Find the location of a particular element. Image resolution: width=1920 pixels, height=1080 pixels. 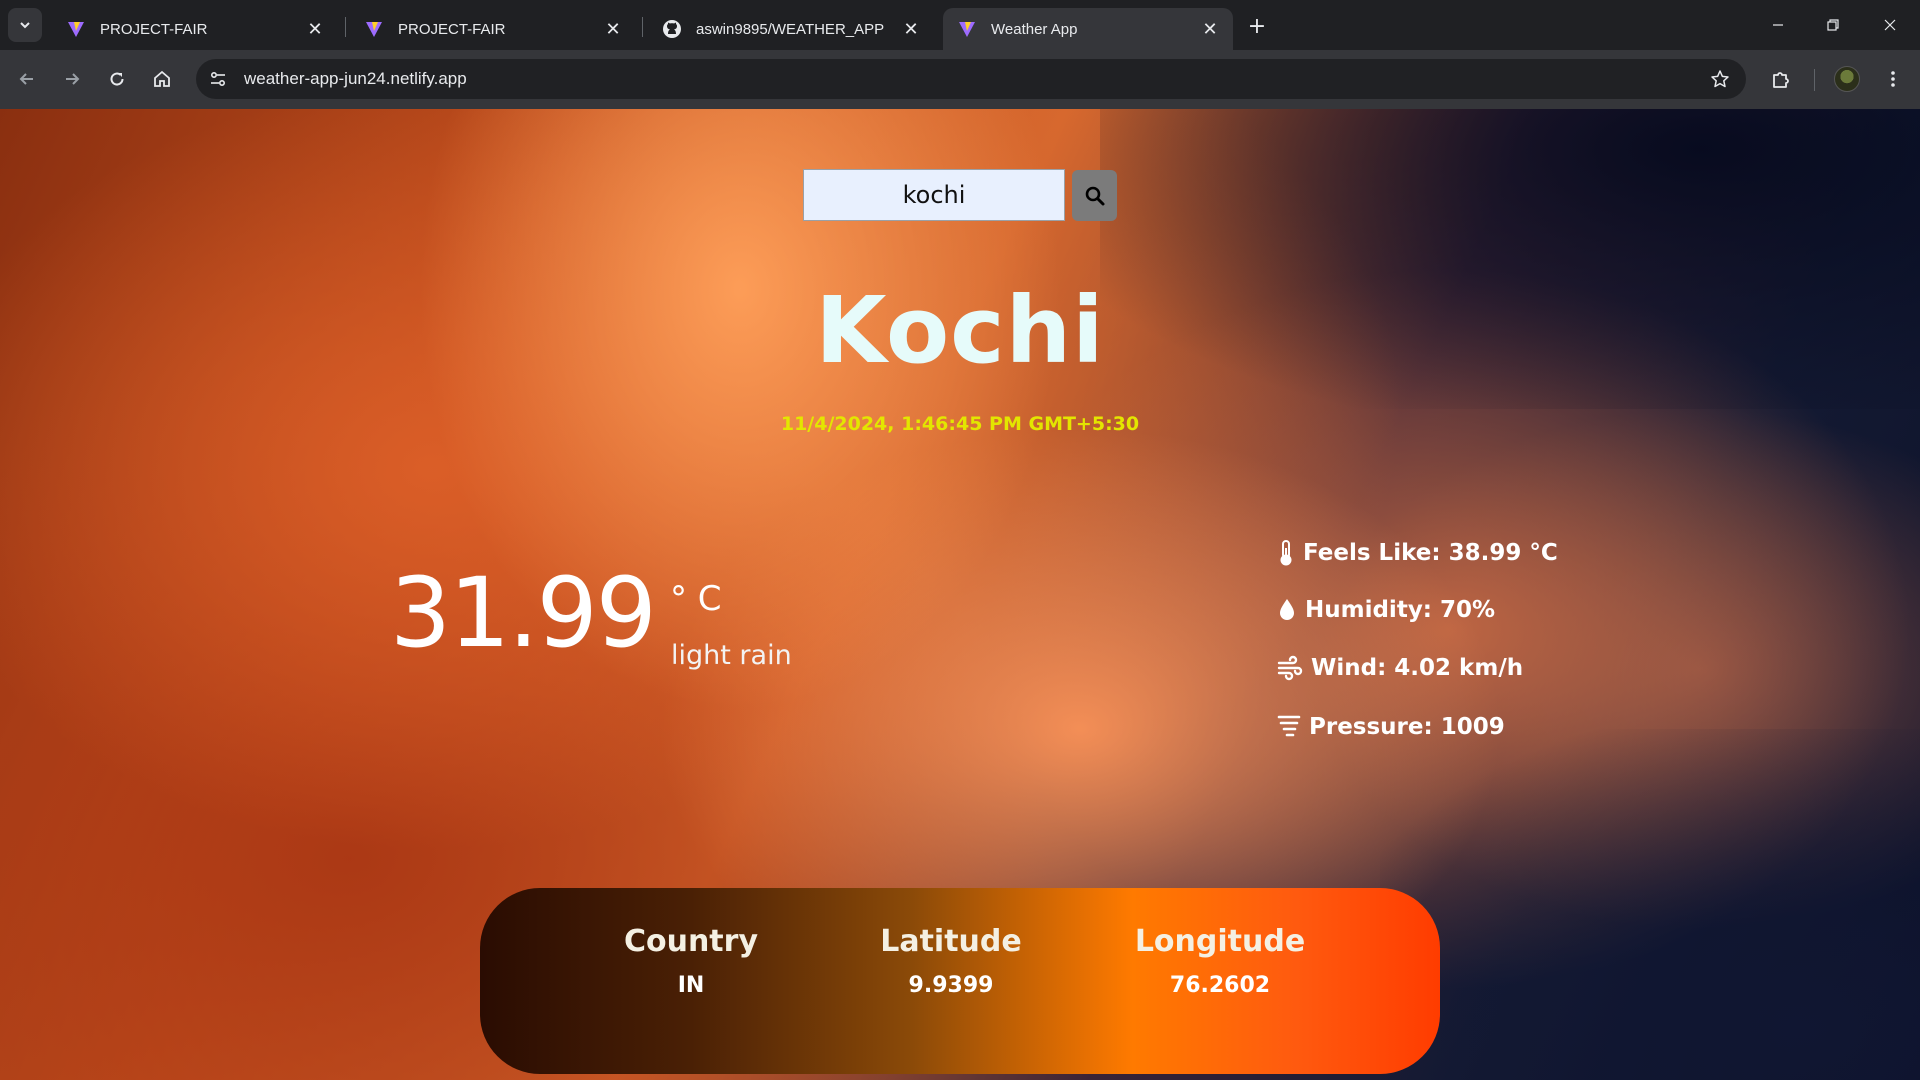

tab-title: aswin9895/WEATHER_APP is located at coordinates (790, 29).